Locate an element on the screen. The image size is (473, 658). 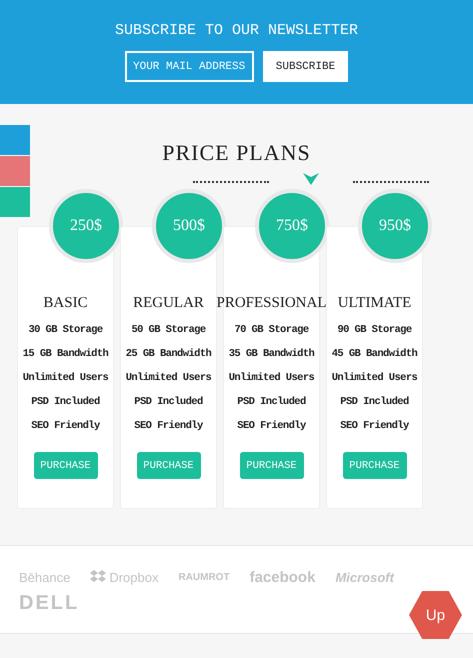
partner-logo: facebook is located at coordinates (283, 577).